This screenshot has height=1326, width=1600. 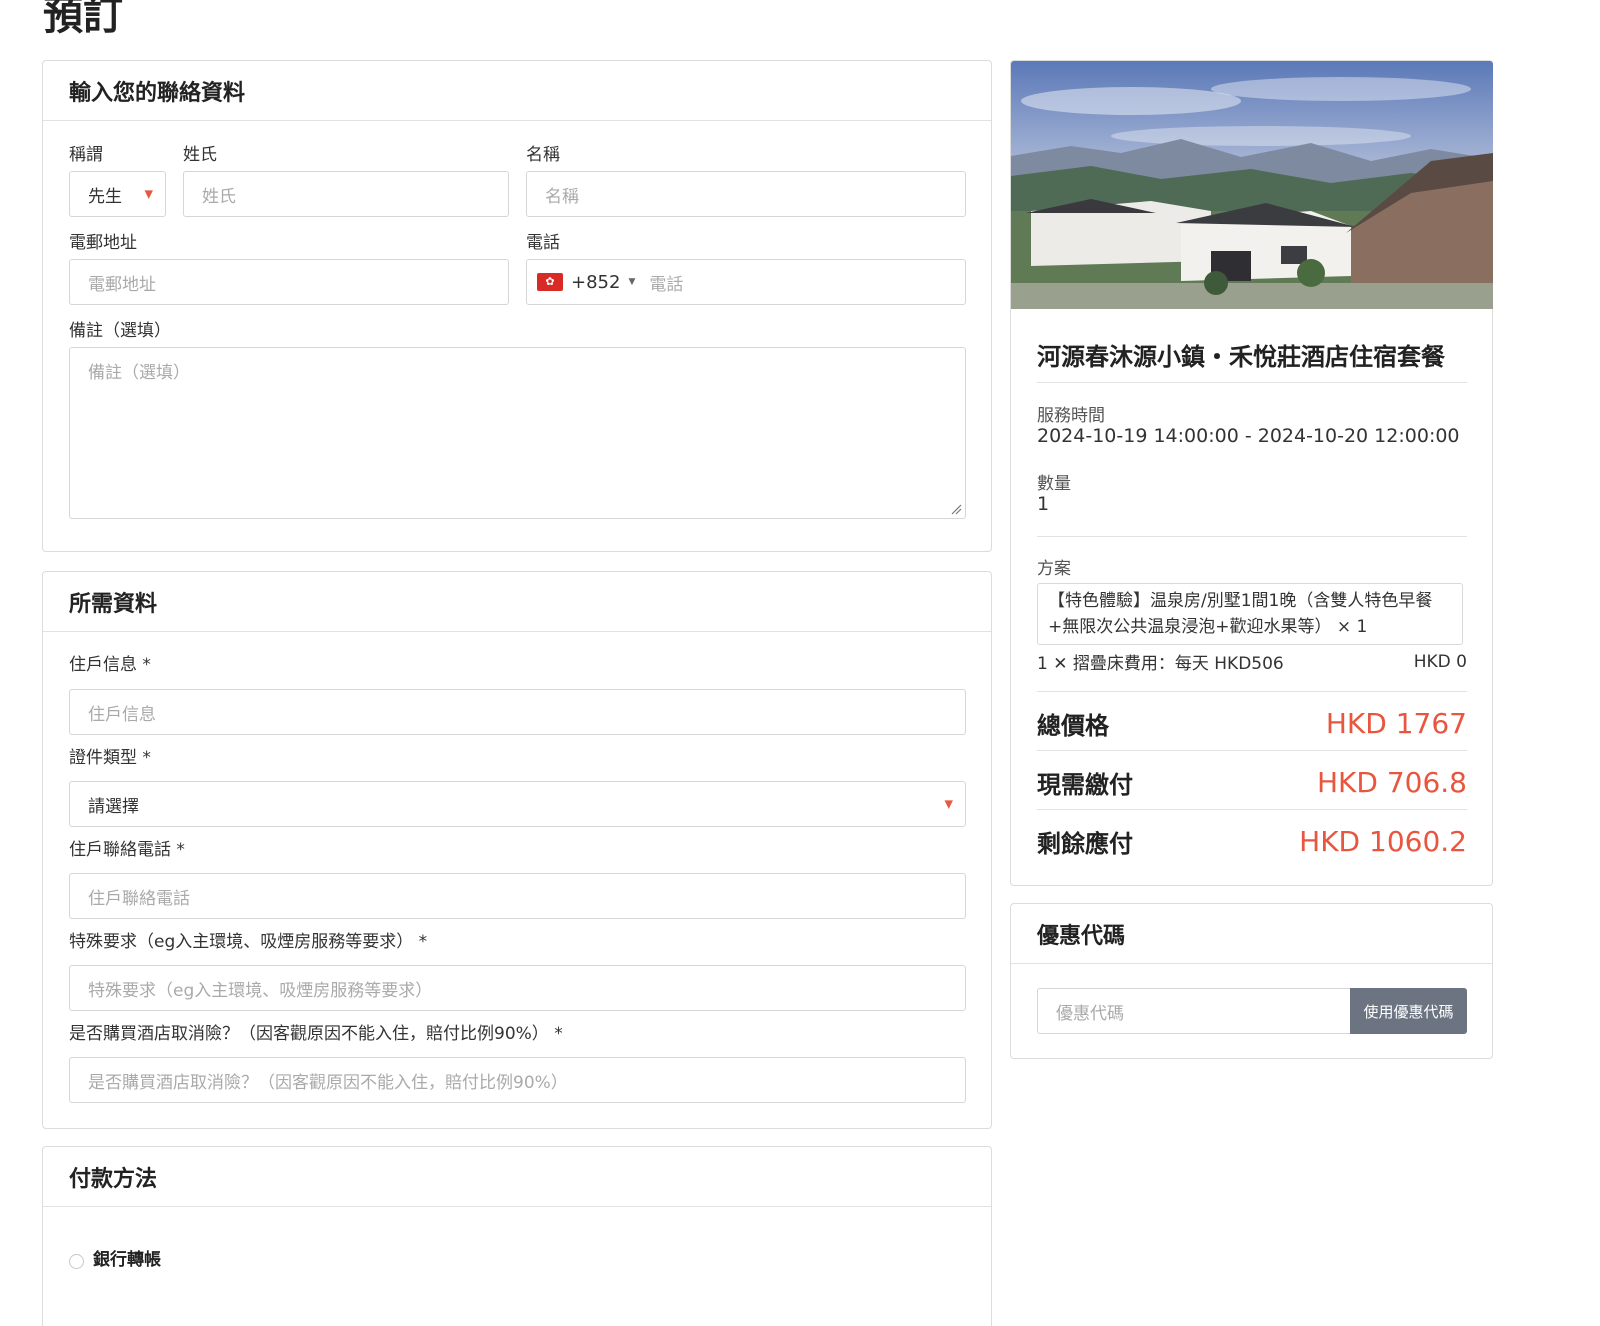 I want to click on hong-kong-flag-icon, so click(x=550, y=282).